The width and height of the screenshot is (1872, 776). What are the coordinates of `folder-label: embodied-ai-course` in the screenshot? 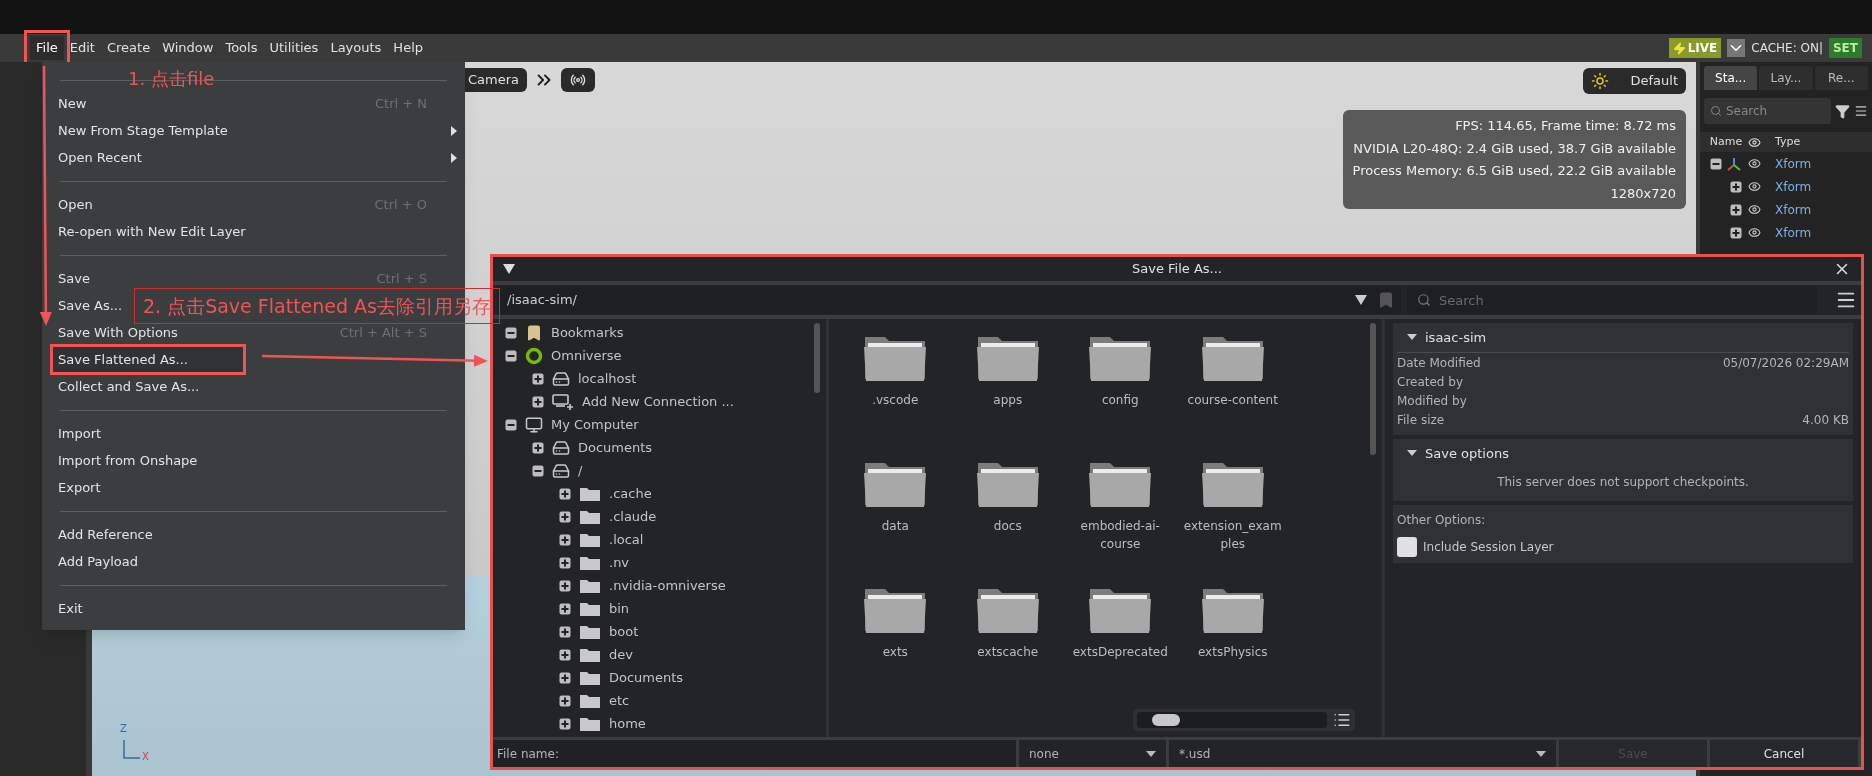 It's located at (1120, 535).